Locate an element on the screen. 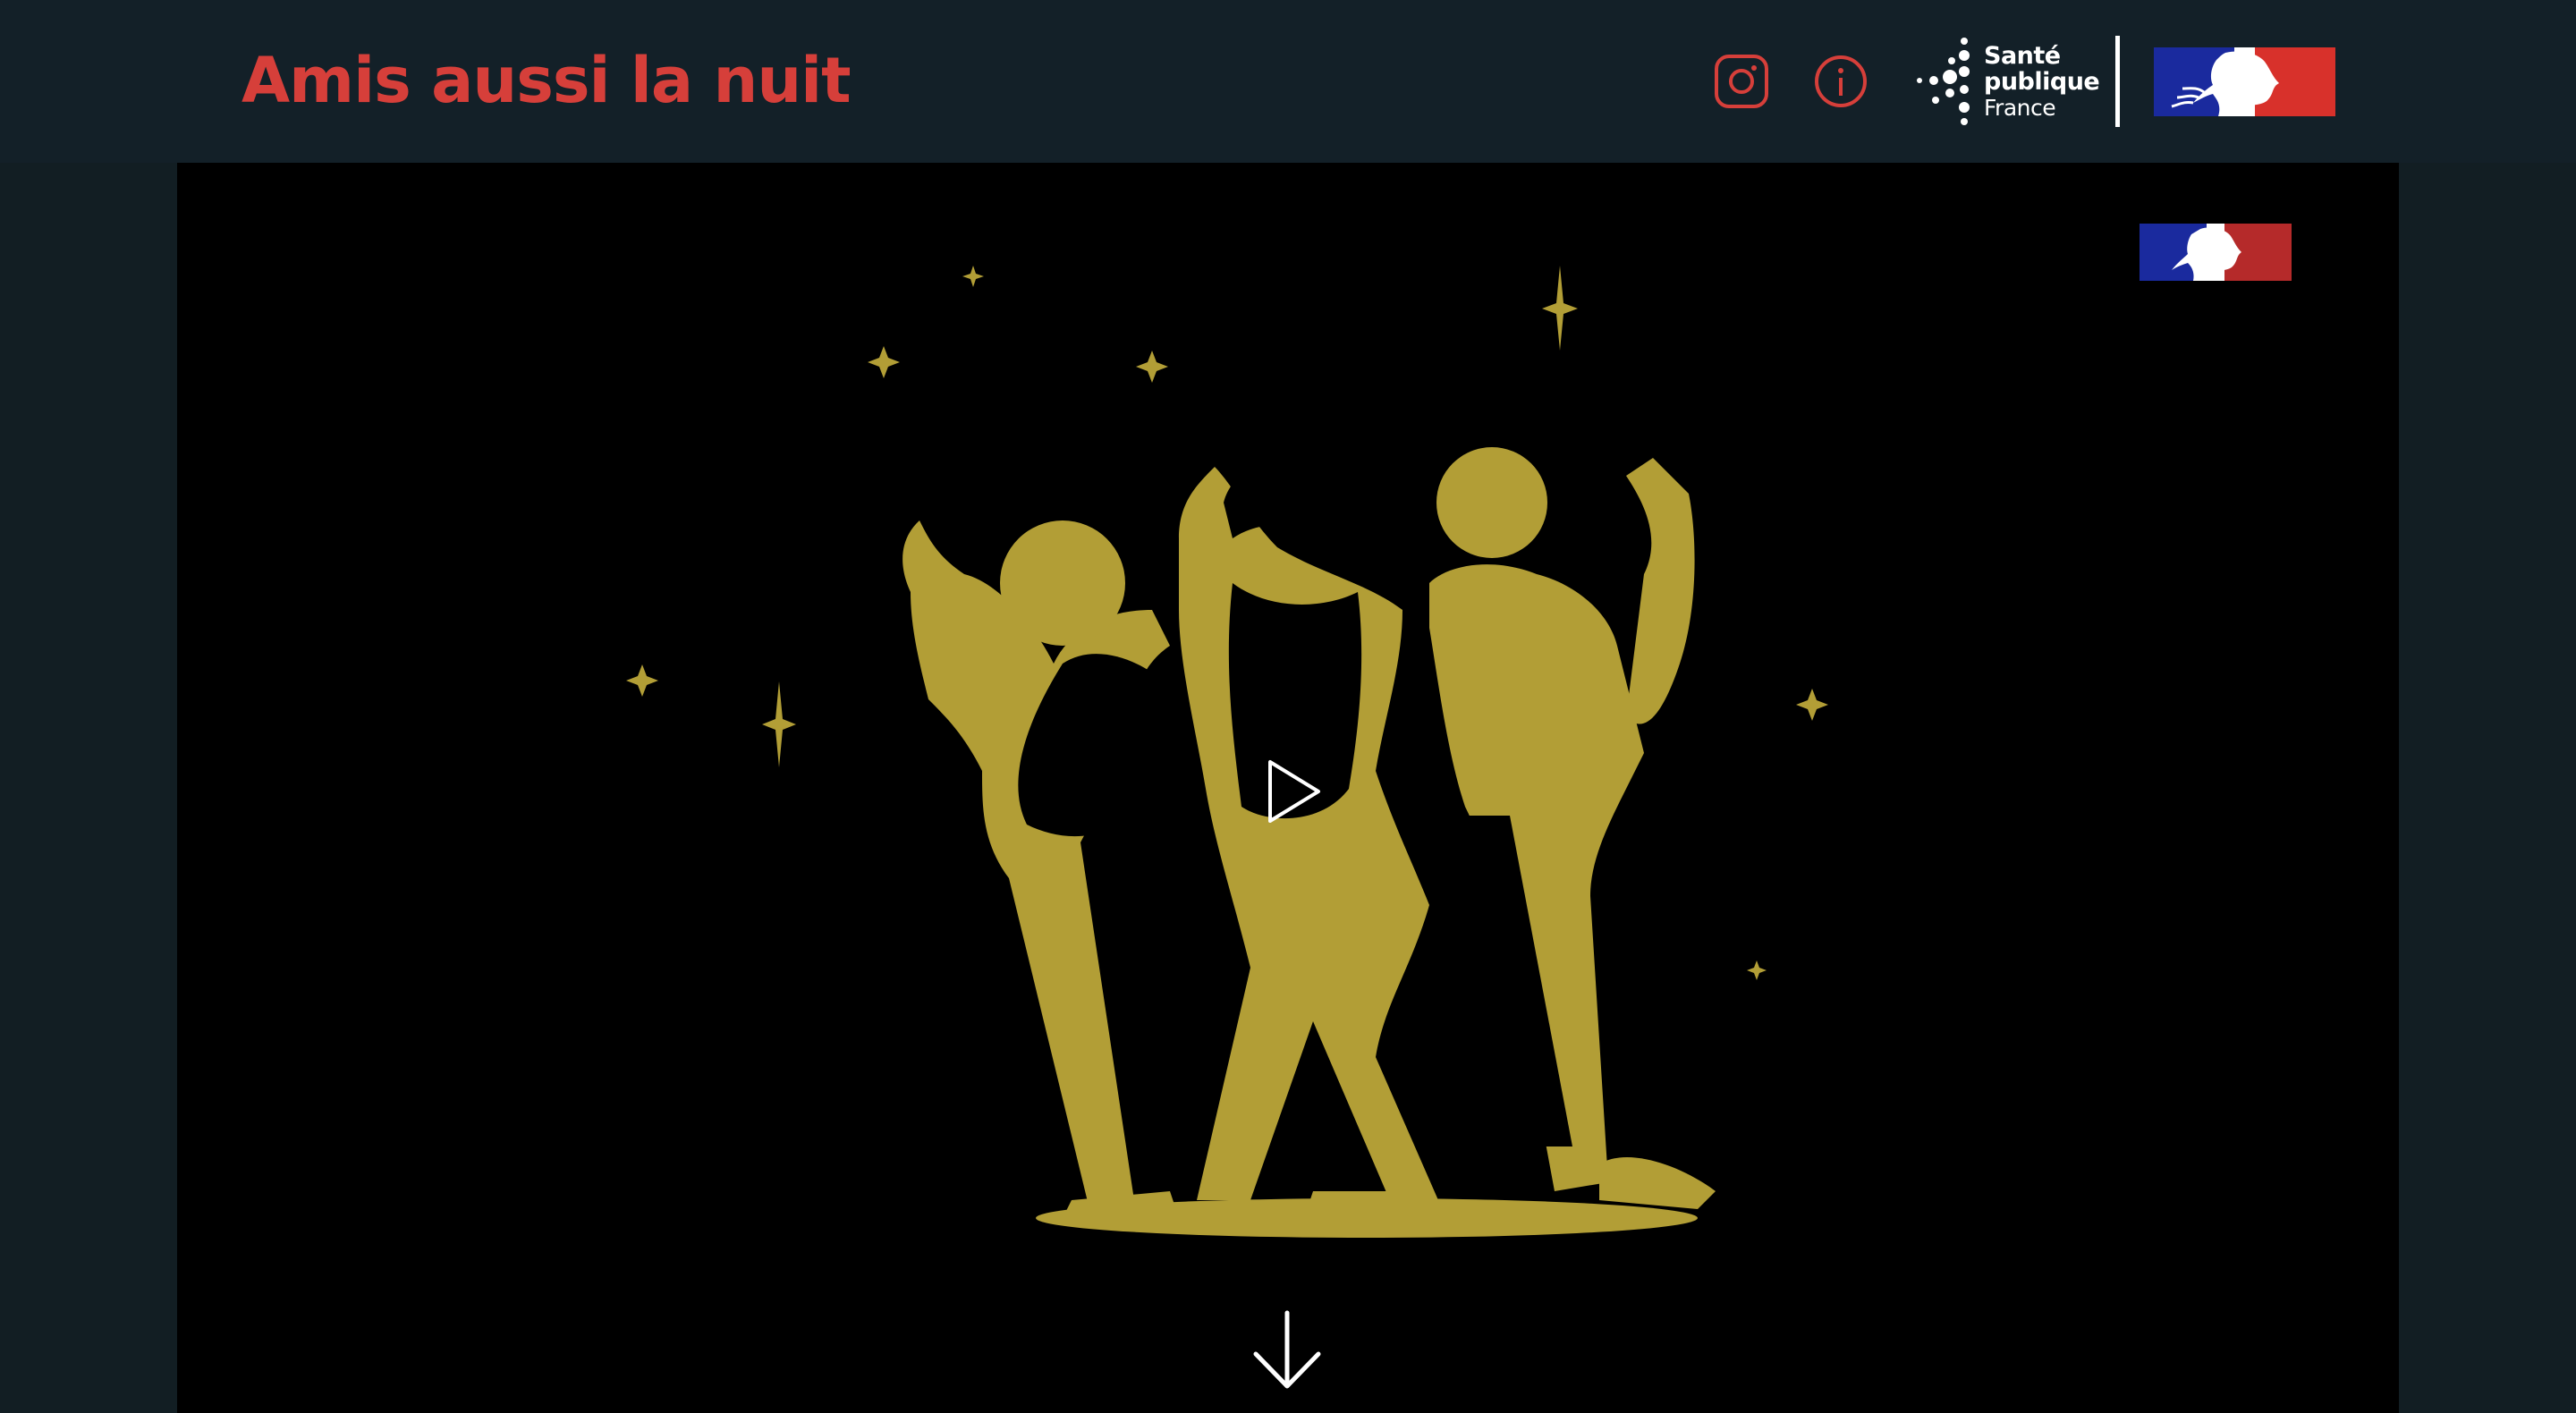 This screenshot has height=1413, width=2576. marianne-logo is located at coordinates (2244, 81).